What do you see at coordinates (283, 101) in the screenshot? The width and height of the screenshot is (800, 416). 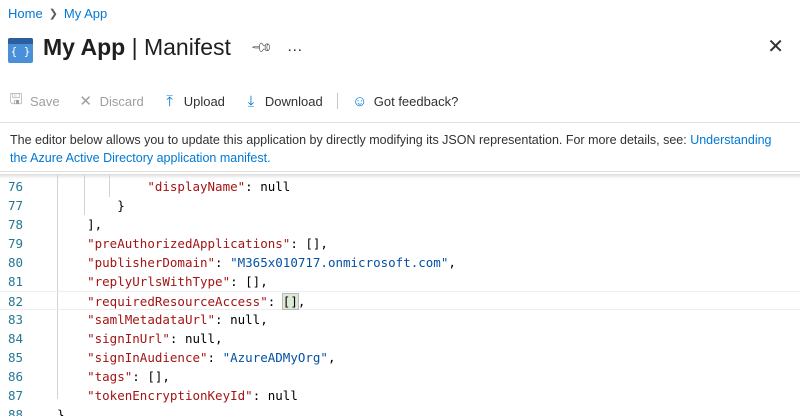 I see `download-button: ⤓ Download` at bounding box center [283, 101].